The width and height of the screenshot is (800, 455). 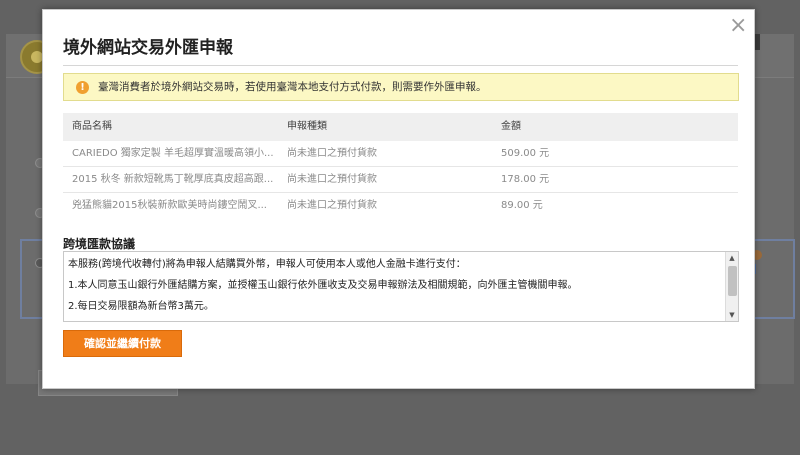 I want to click on notice-banner: ! 臺灣消費者於境外網站交易時，若使用臺灣本地支付方式付款，則需要作外匯申報。, so click(x=401, y=87).